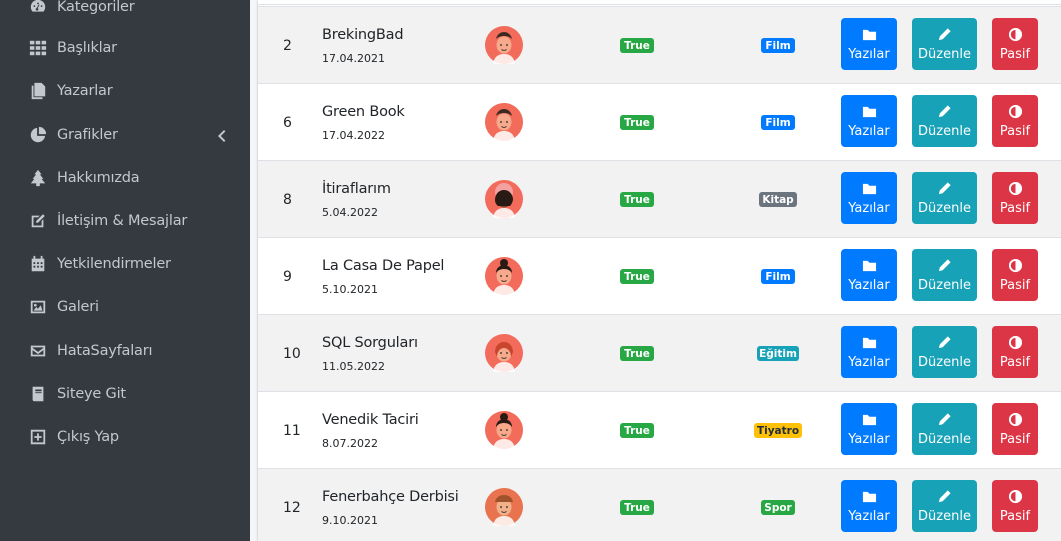  What do you see at coordinates (363, 112) in the screenshot?
I see `row-title: Green Book` at bounding box center [363, 112].